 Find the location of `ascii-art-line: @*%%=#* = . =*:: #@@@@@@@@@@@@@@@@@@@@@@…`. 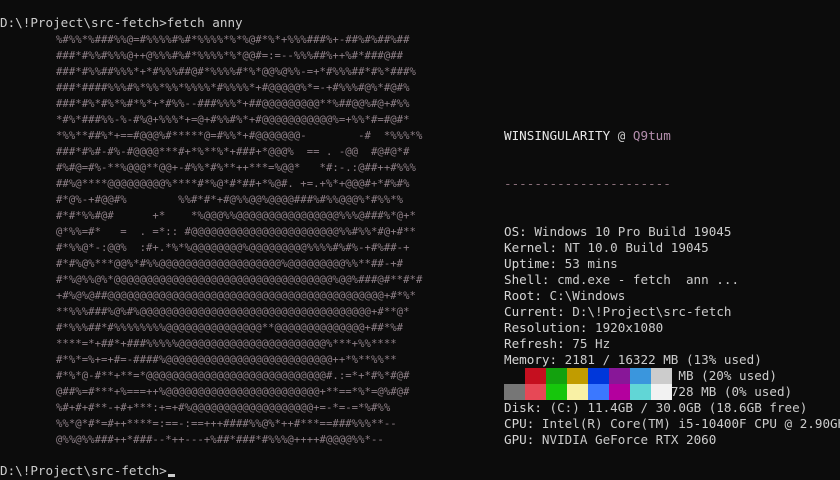

ascii-art-line: @*%%=#* = . =*:: #@@@@@@@@@@@@@@@@@@@@@@… is located at coordinates (236, 232).